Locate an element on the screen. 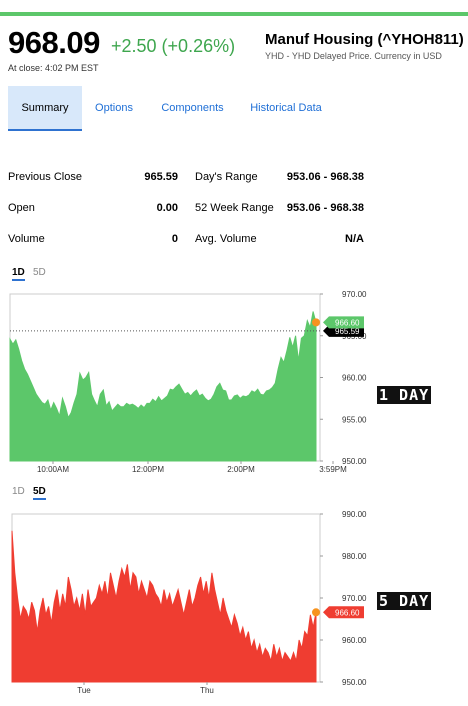  stat-value-avg-volume: N/A is located at coordinates (354, 239).